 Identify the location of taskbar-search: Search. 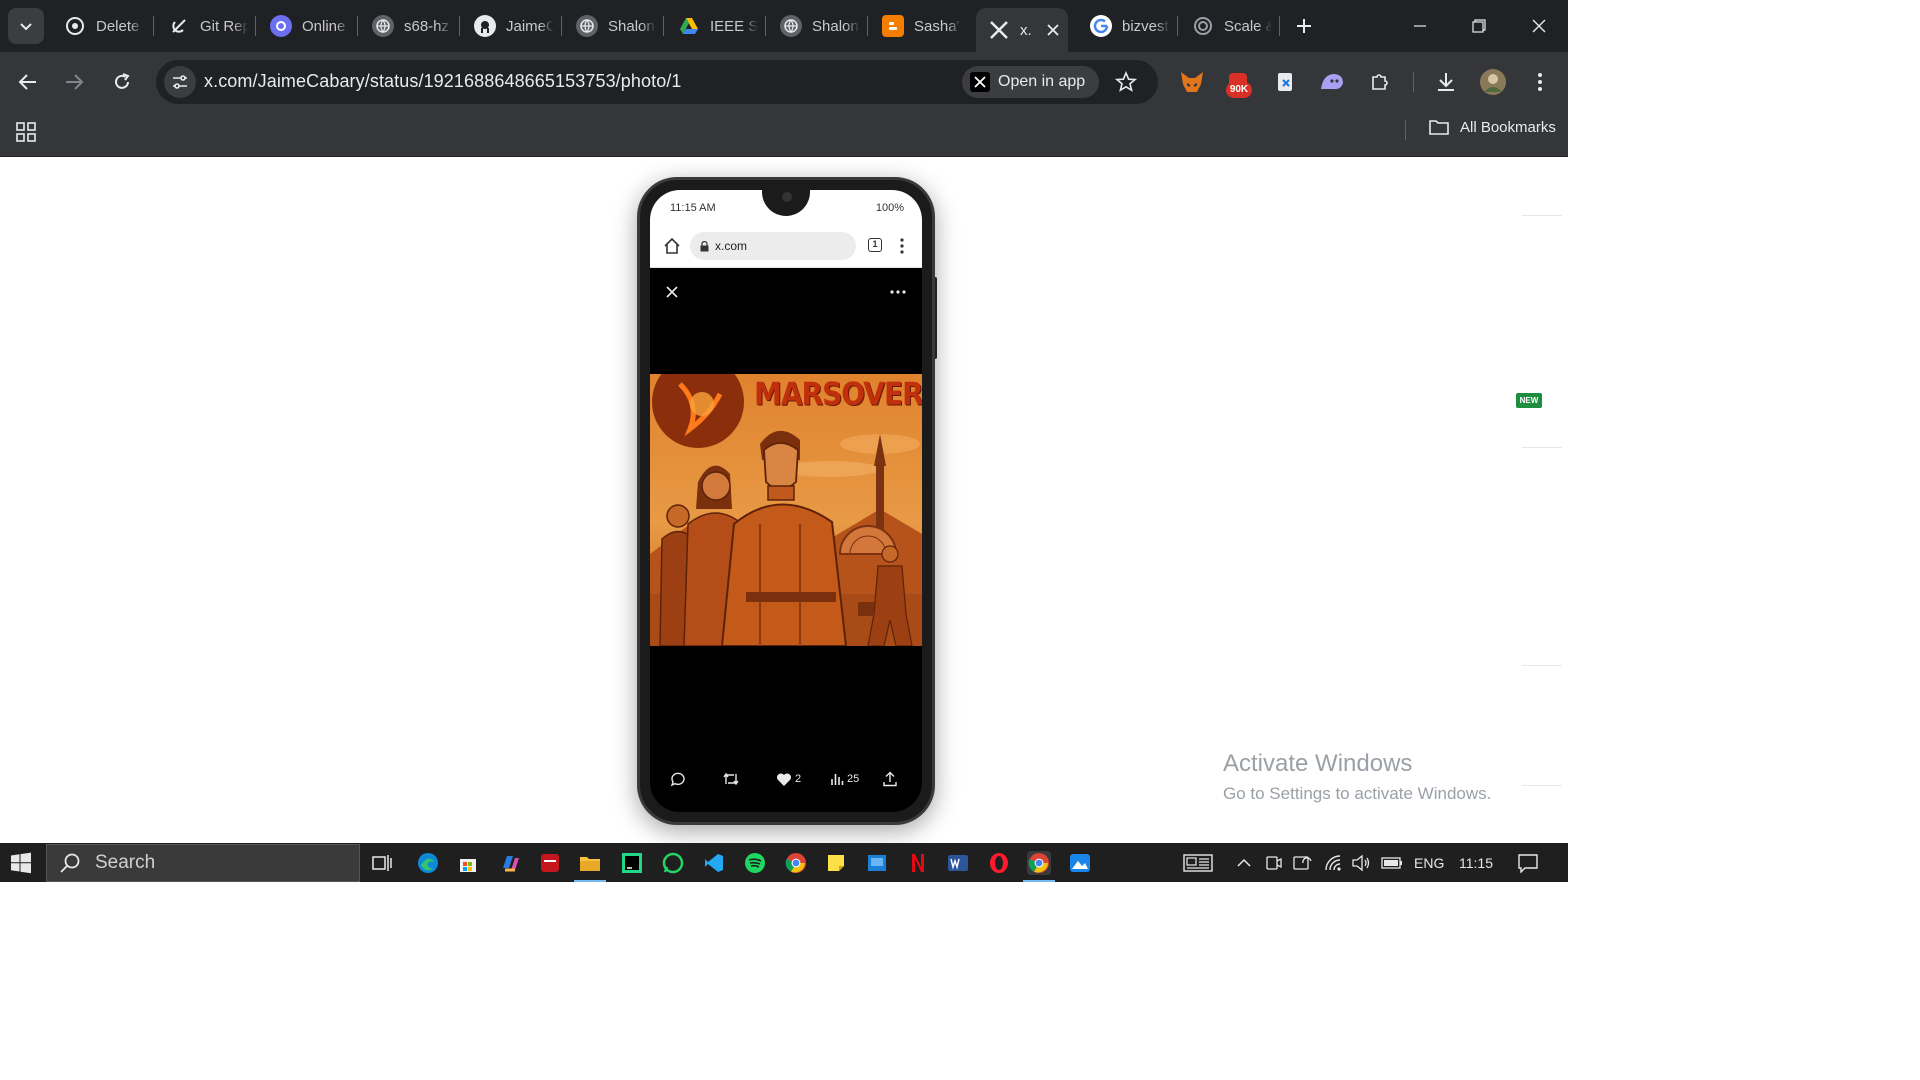
(203, 863).